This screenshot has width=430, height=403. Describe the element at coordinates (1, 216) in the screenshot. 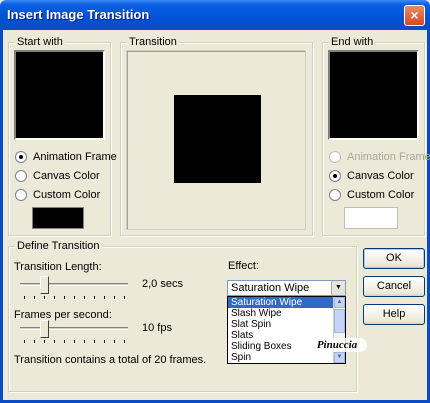

I see `window-frame-left` at that location.